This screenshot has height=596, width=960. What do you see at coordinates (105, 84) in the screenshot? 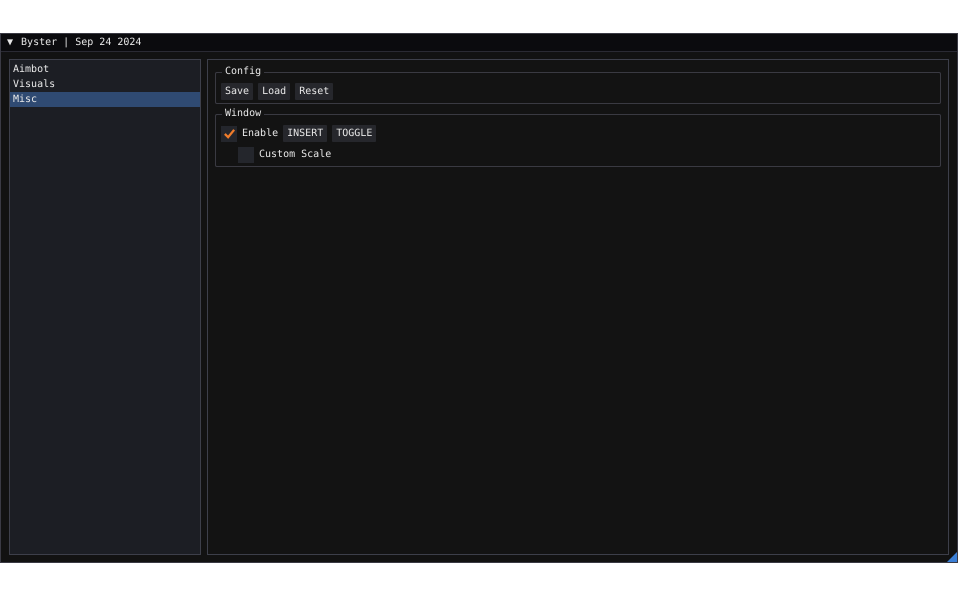
I see `sidebar-item: Visuals` at bounding box center [105, 84].